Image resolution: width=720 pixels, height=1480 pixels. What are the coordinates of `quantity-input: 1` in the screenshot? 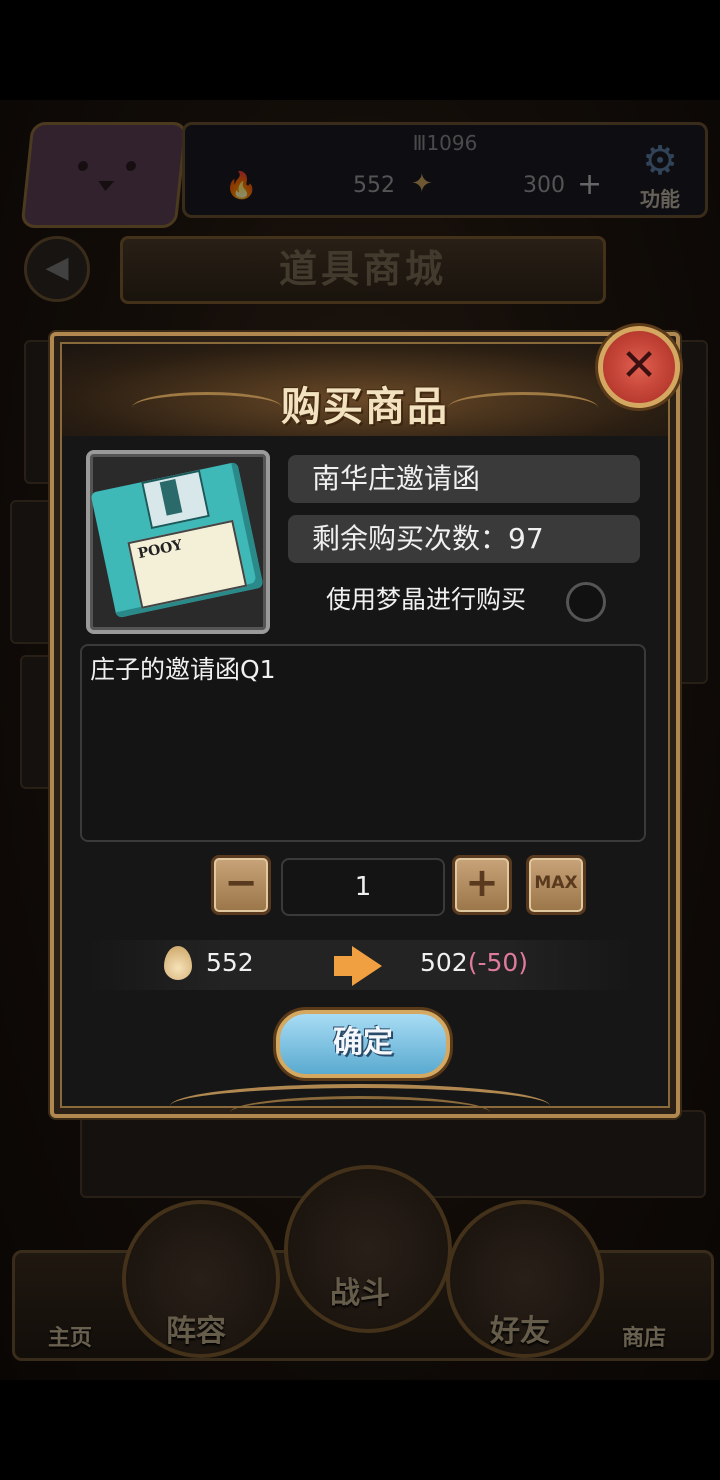 It's located at (363, 887).